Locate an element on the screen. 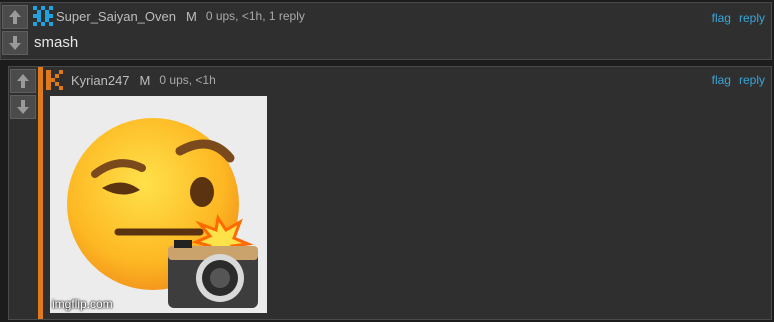 The image size is (774, 322). comment-text: smash is located at coordinates (56, 42).